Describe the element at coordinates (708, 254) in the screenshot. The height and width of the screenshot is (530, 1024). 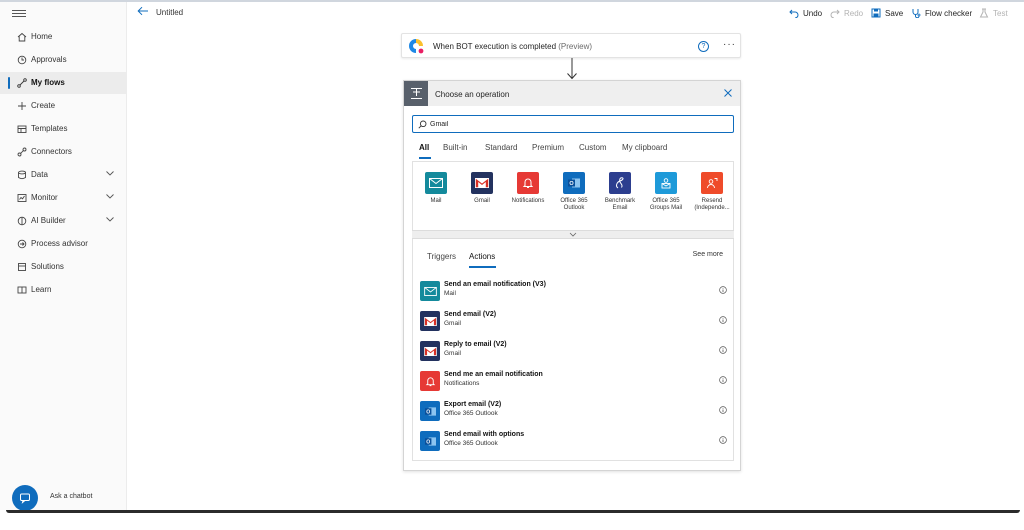
I see `see-more-link: See more` at that location.